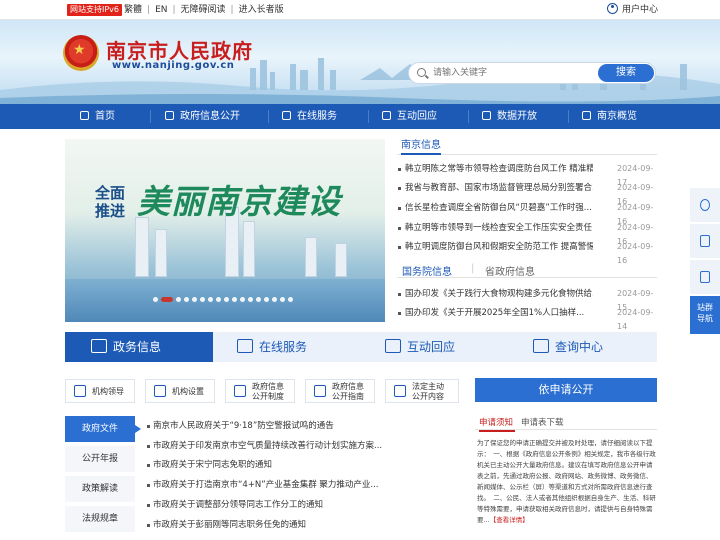  Describe the element at coordinates (100, 489) in the screenshot. I see `tab-policy-interpretation: 政策解读` at that location.